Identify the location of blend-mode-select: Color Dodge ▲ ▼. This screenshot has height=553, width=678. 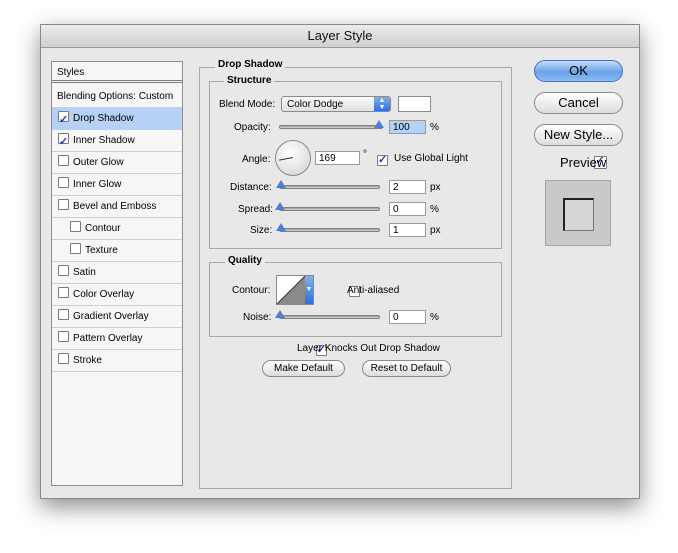
(336, 104).